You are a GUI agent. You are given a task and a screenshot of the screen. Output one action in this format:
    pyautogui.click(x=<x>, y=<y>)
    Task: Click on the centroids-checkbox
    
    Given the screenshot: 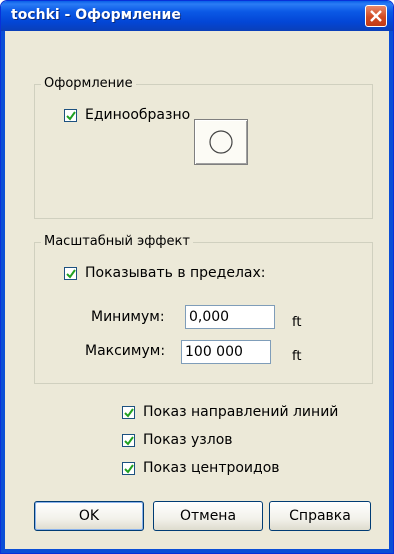 What is the action you would take?
    pyautogui.click(x=128, y=468)
    